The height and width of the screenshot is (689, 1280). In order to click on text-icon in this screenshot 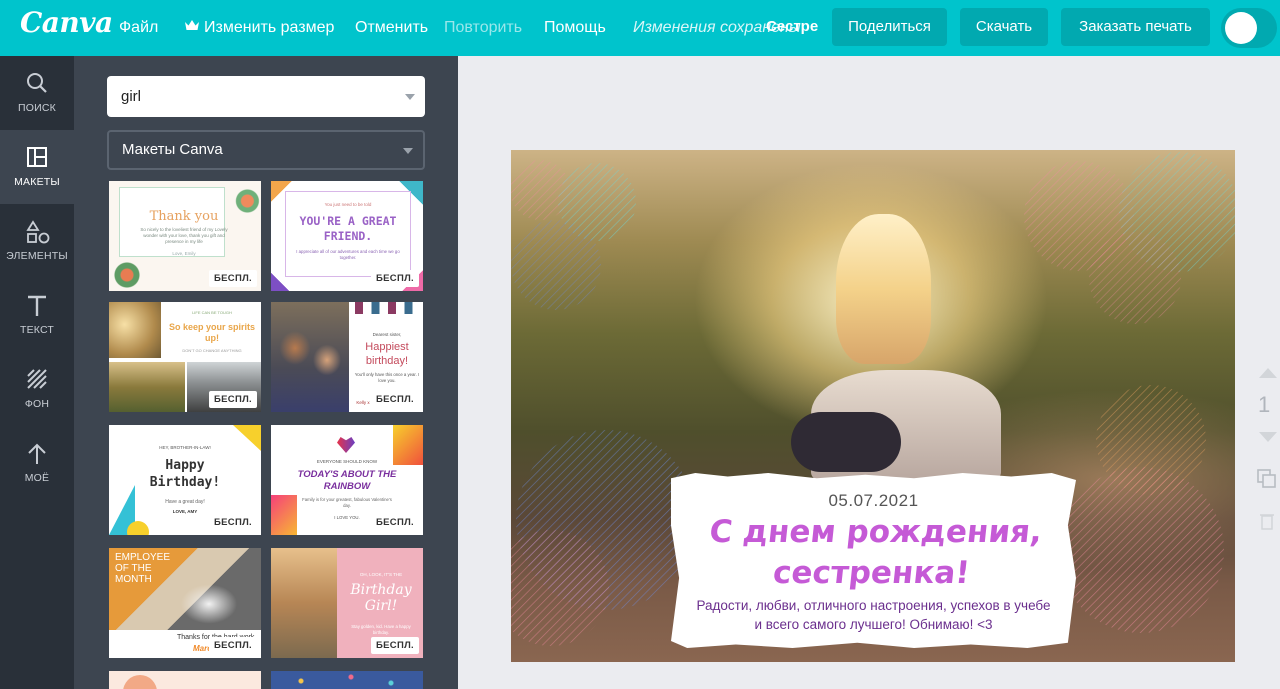, I will do `click(37, 305)`.